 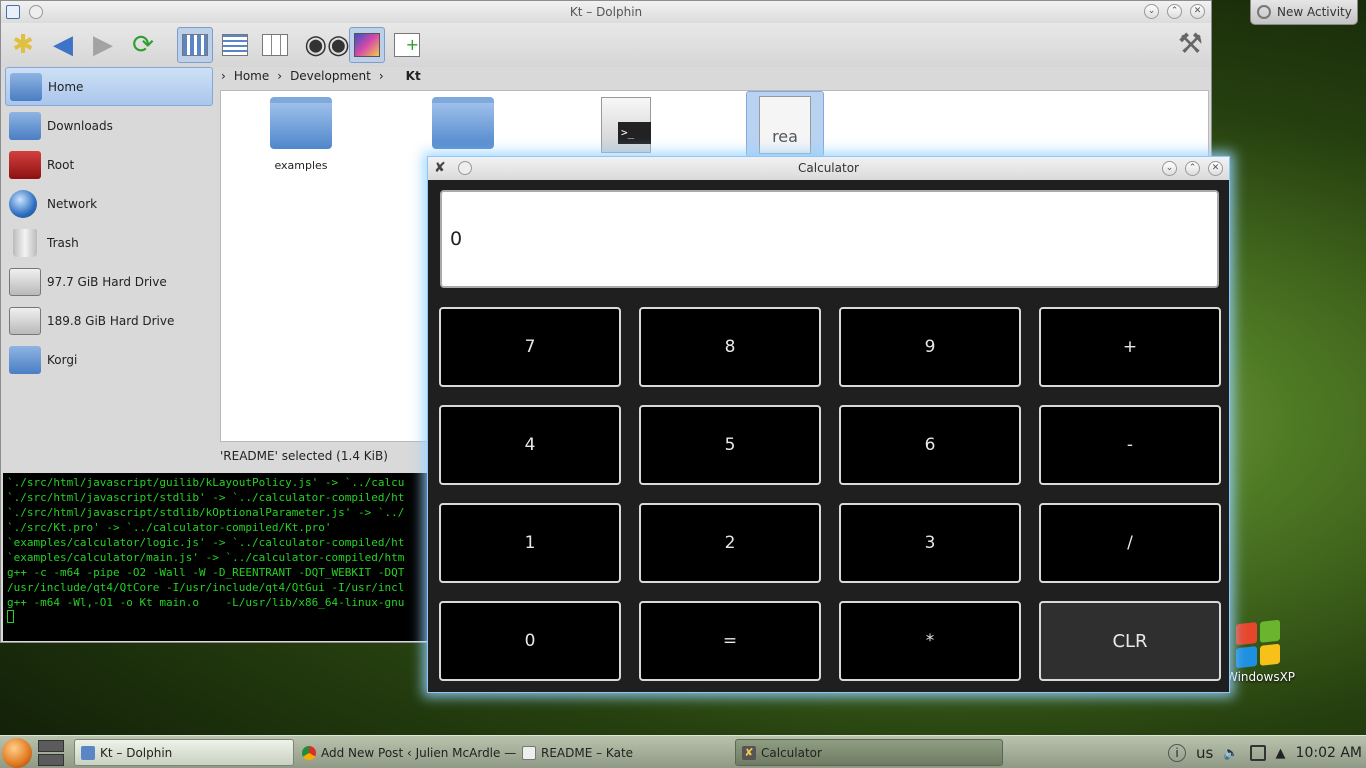 I want to click on details-view-icon, so click(x=235, y=45).